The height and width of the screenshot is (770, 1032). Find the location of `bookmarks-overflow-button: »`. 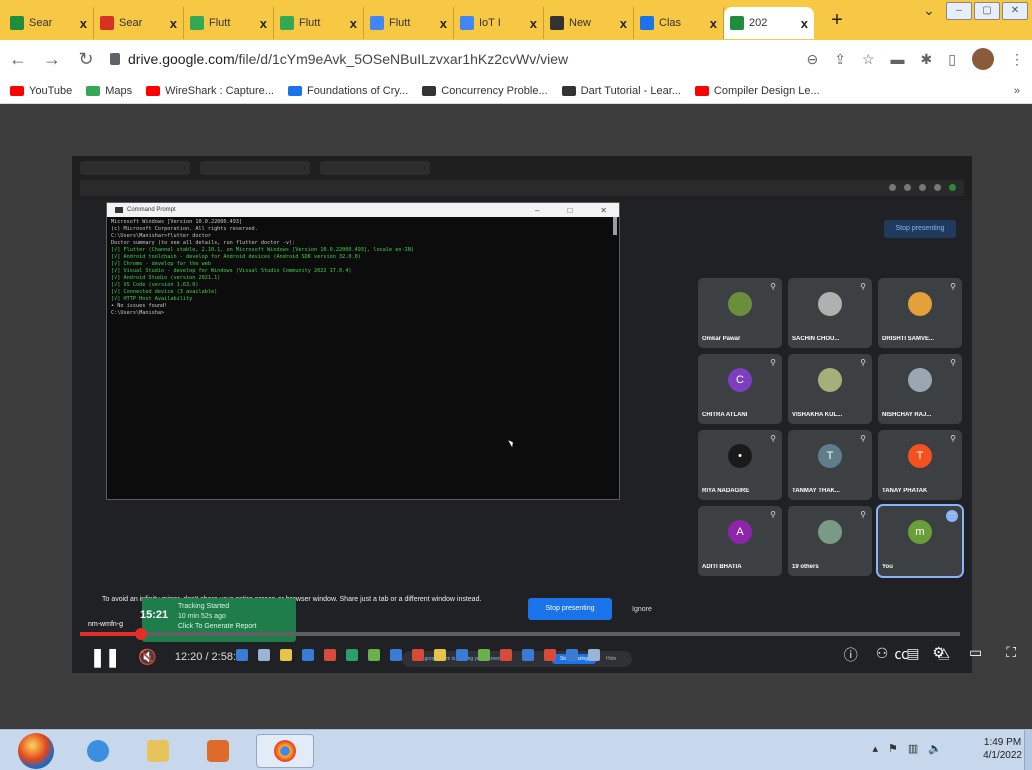

bookmarks-overflow-button: » is located at coordinates (1017, 91).